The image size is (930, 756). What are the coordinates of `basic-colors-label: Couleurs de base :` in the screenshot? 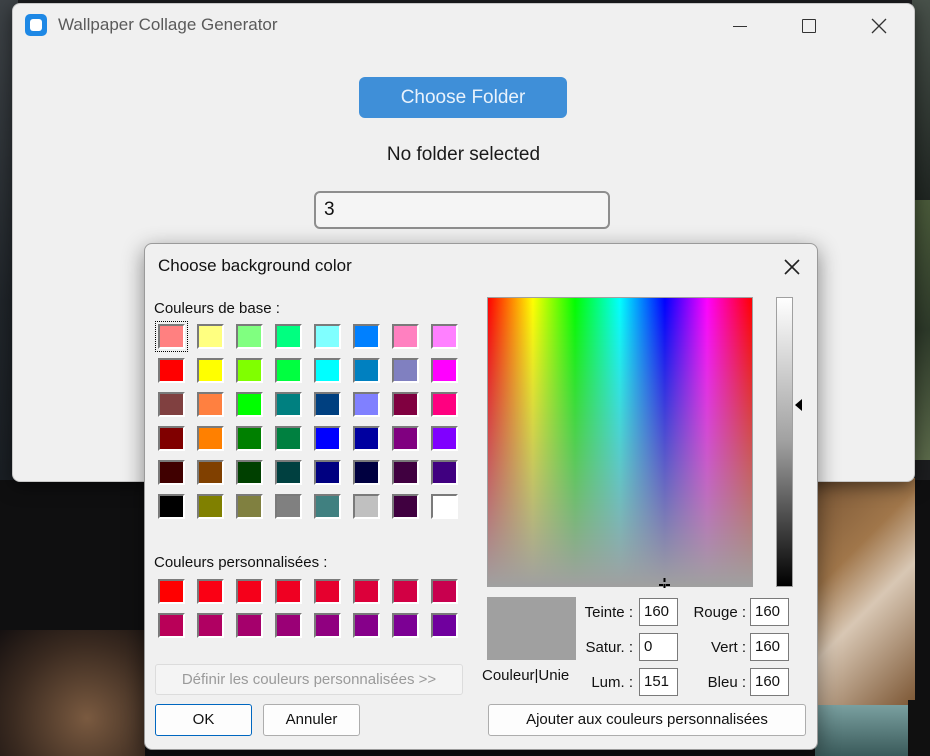 It's located at (217, 308).